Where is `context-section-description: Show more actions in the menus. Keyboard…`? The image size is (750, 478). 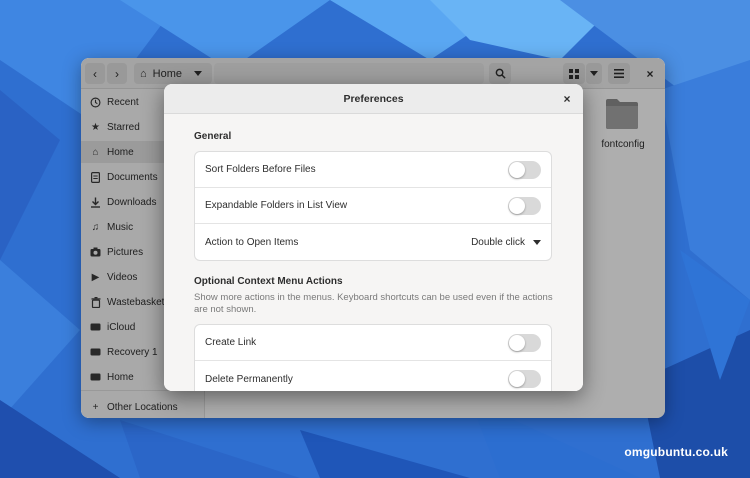
context-section-description: Show more actions in the menus. Keyboard… is located at coordinates (373, 303).